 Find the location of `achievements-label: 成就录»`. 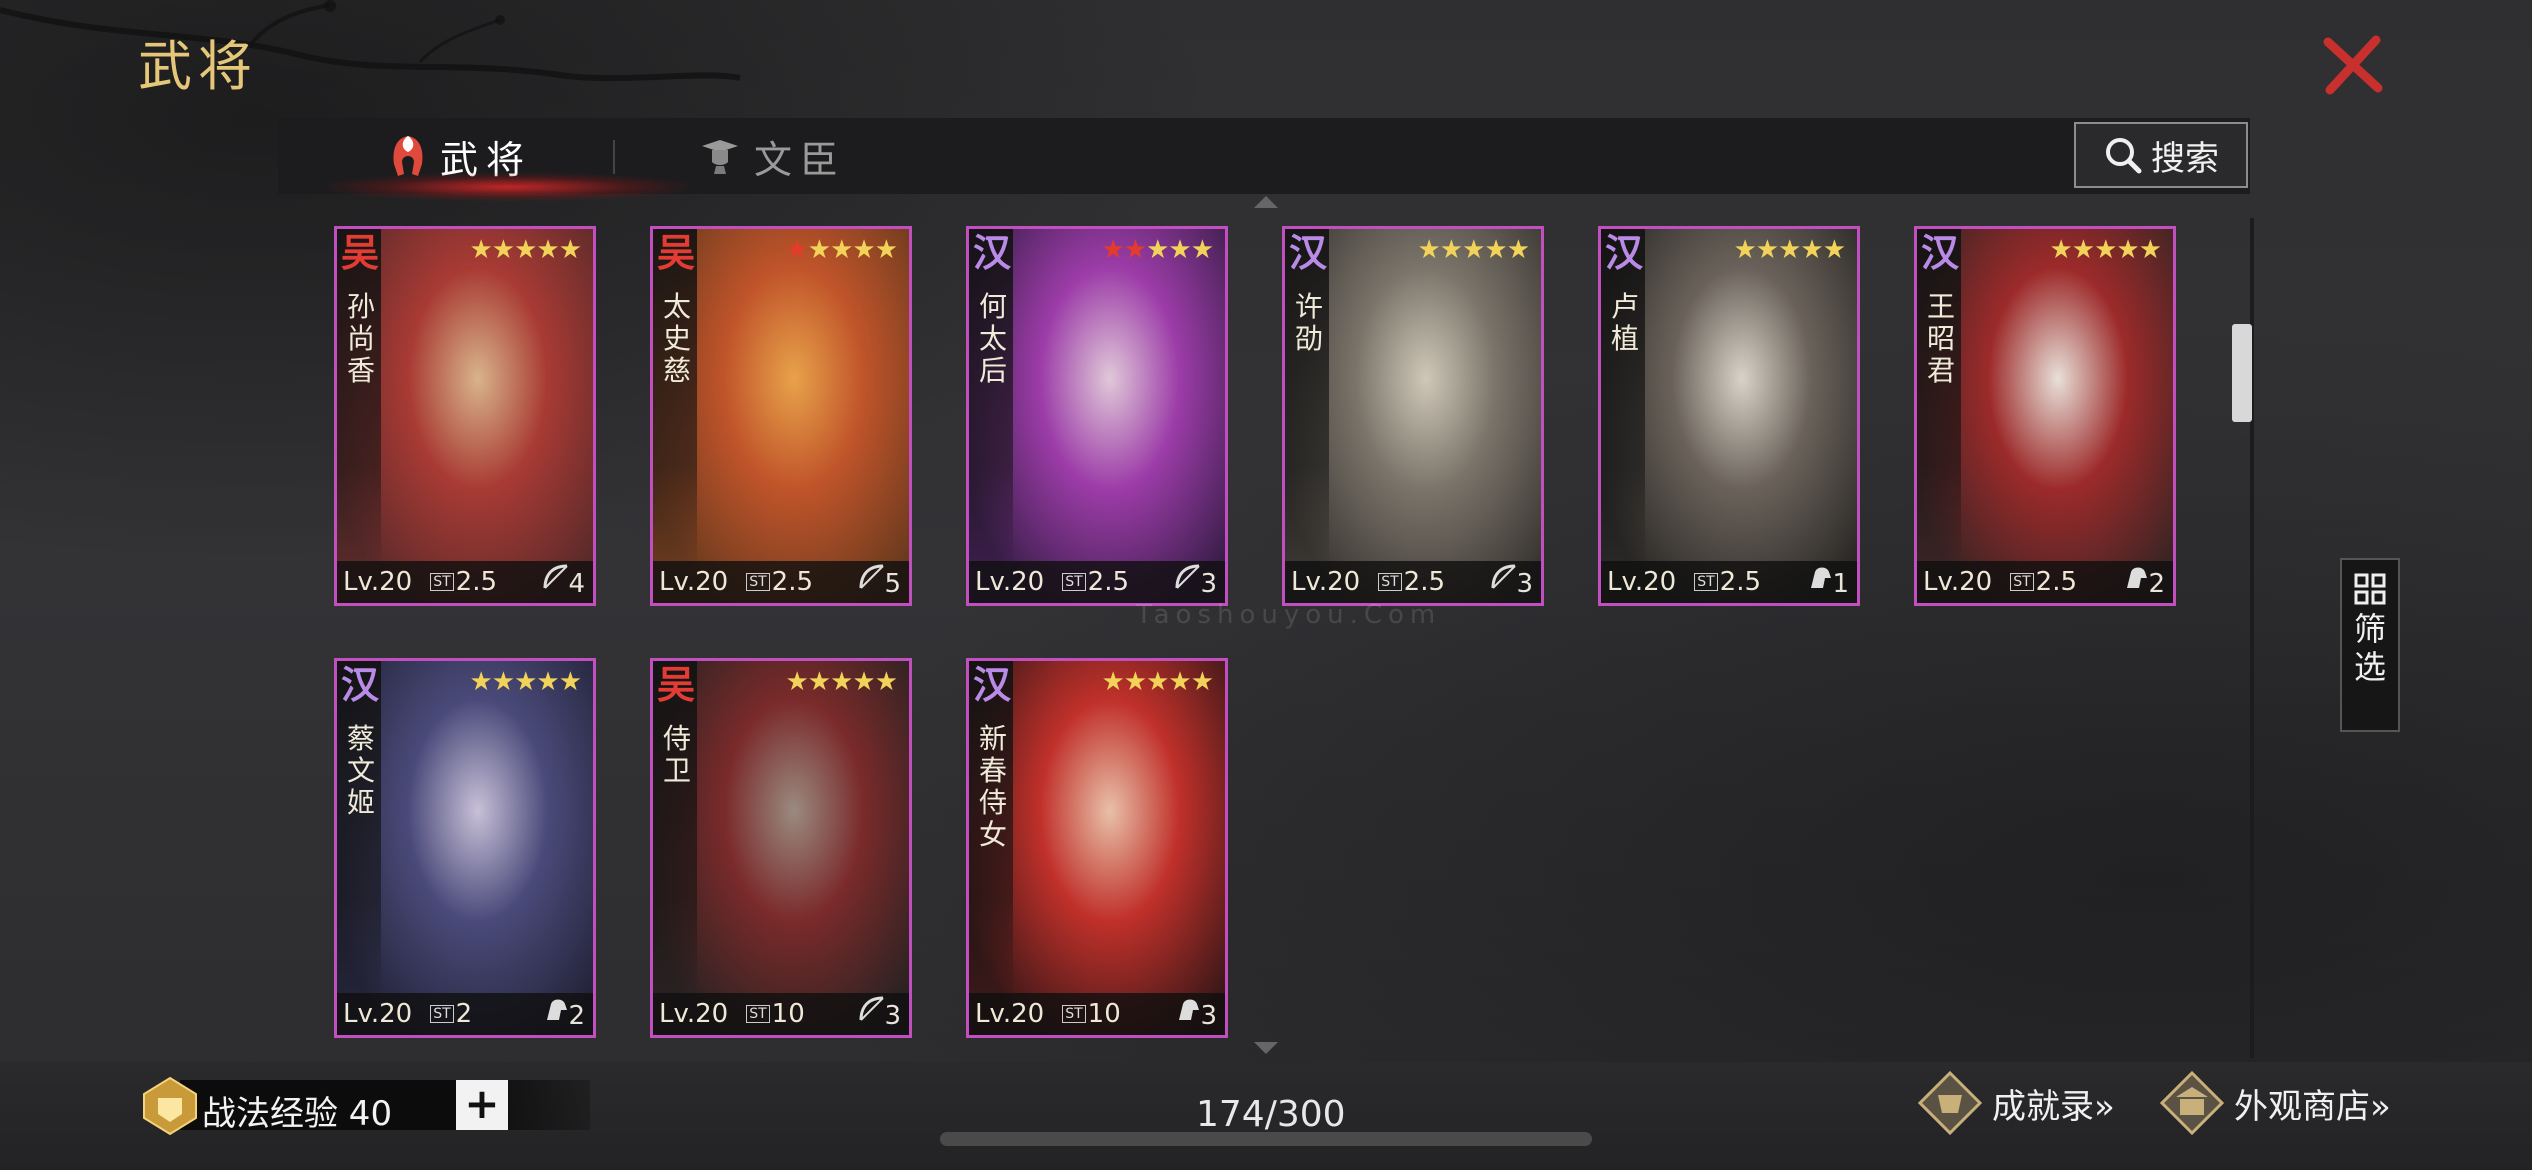

achievements-label: 成就录» is located at coordinates (2053, 1106).